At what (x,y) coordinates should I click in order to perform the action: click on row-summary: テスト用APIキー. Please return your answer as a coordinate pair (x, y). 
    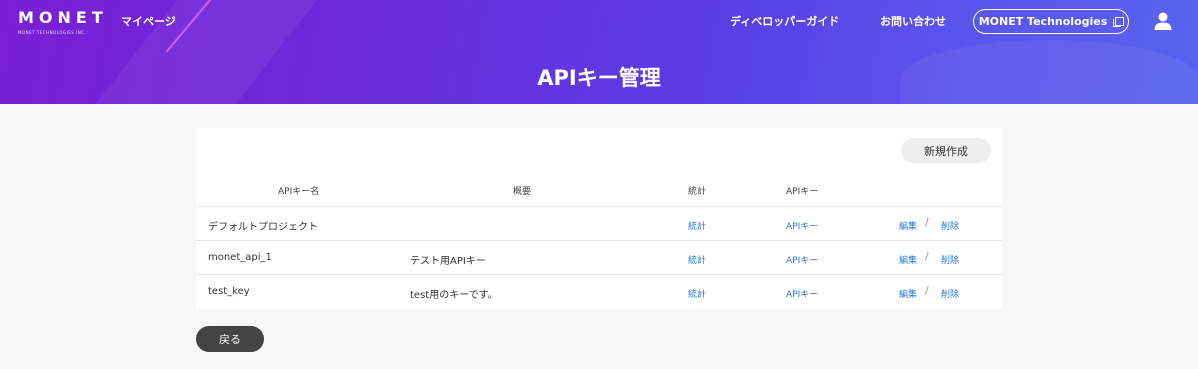
    Looking at the image, I should click on (448, 261).